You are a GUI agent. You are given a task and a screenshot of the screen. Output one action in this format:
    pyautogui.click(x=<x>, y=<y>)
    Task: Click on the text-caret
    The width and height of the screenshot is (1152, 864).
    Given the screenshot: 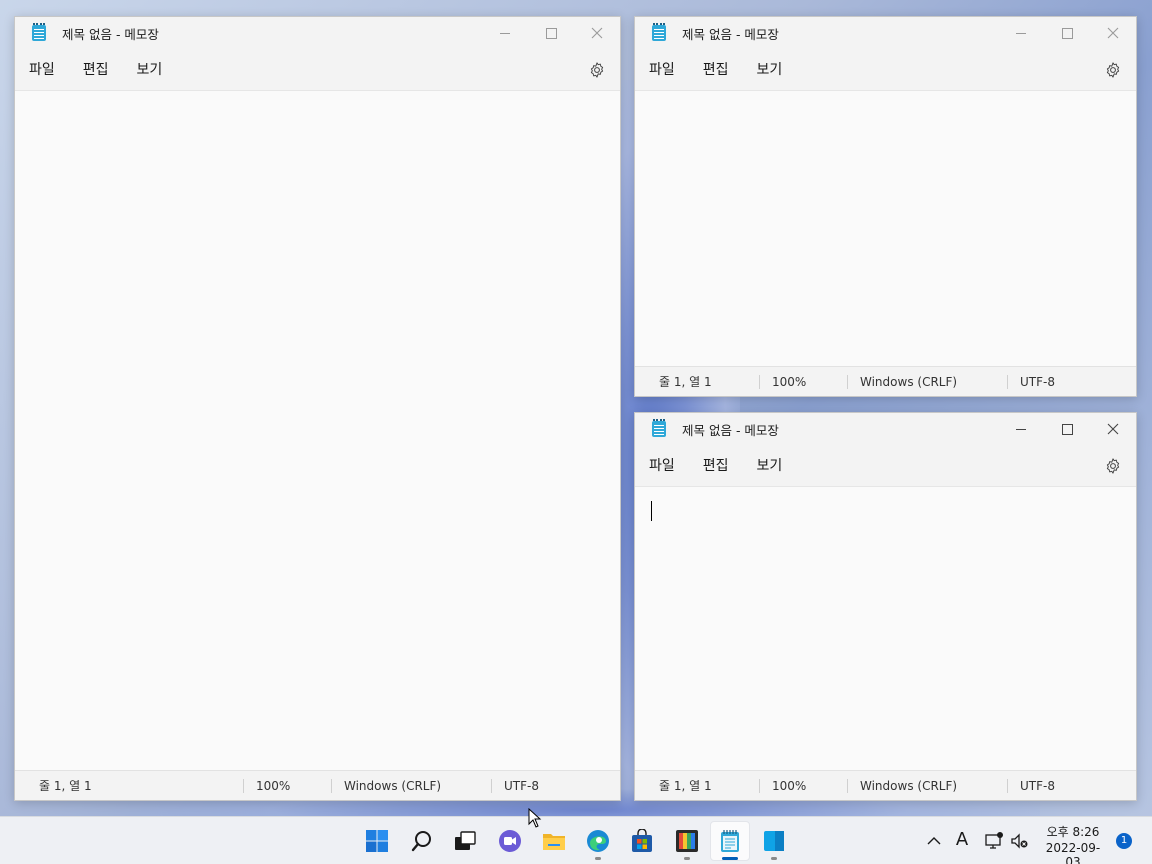 What is the action you would take?
    pyautogui.click(x=651, y=511)
    